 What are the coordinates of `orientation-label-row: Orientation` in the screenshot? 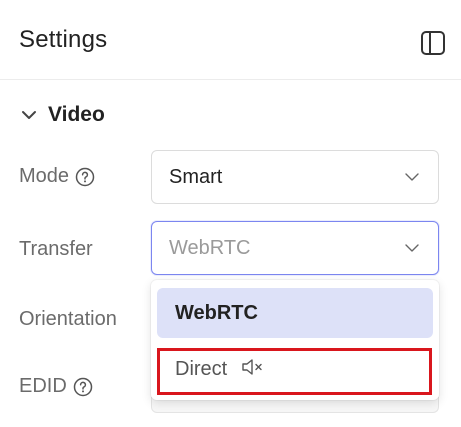 It's located at (68, 319).